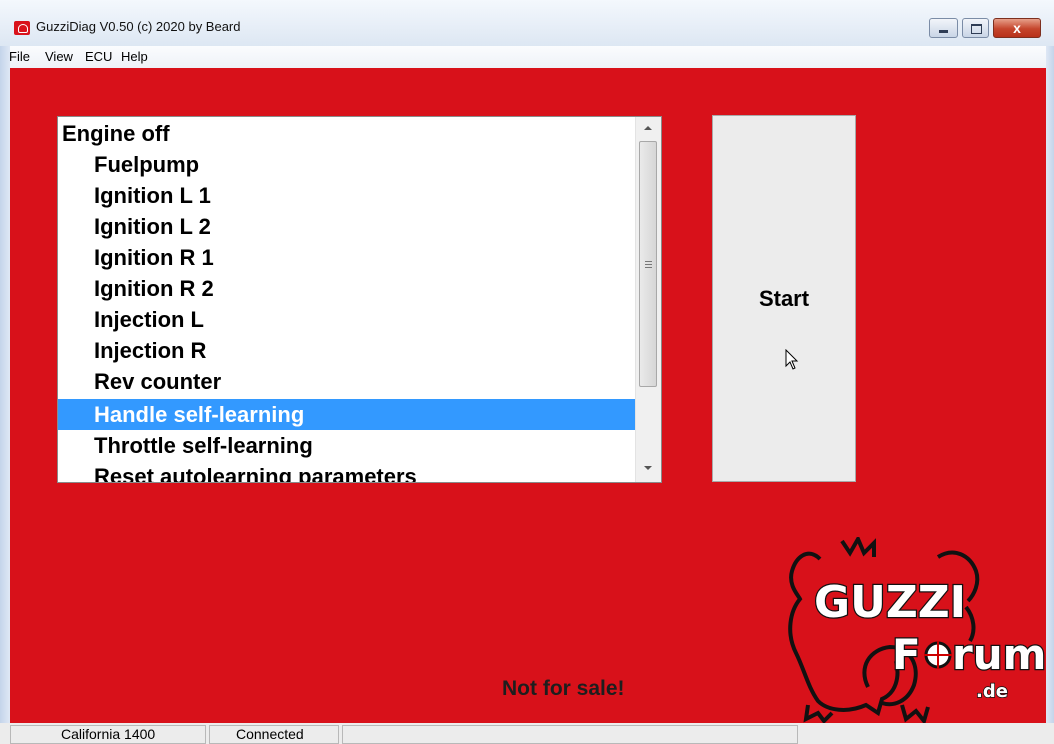 The width and height of the screenshot is (1054, 744). Describe the element at coordinates (890, 602) in the screenshot. I see `logo-guzzi-text: GUZZI` at that location.